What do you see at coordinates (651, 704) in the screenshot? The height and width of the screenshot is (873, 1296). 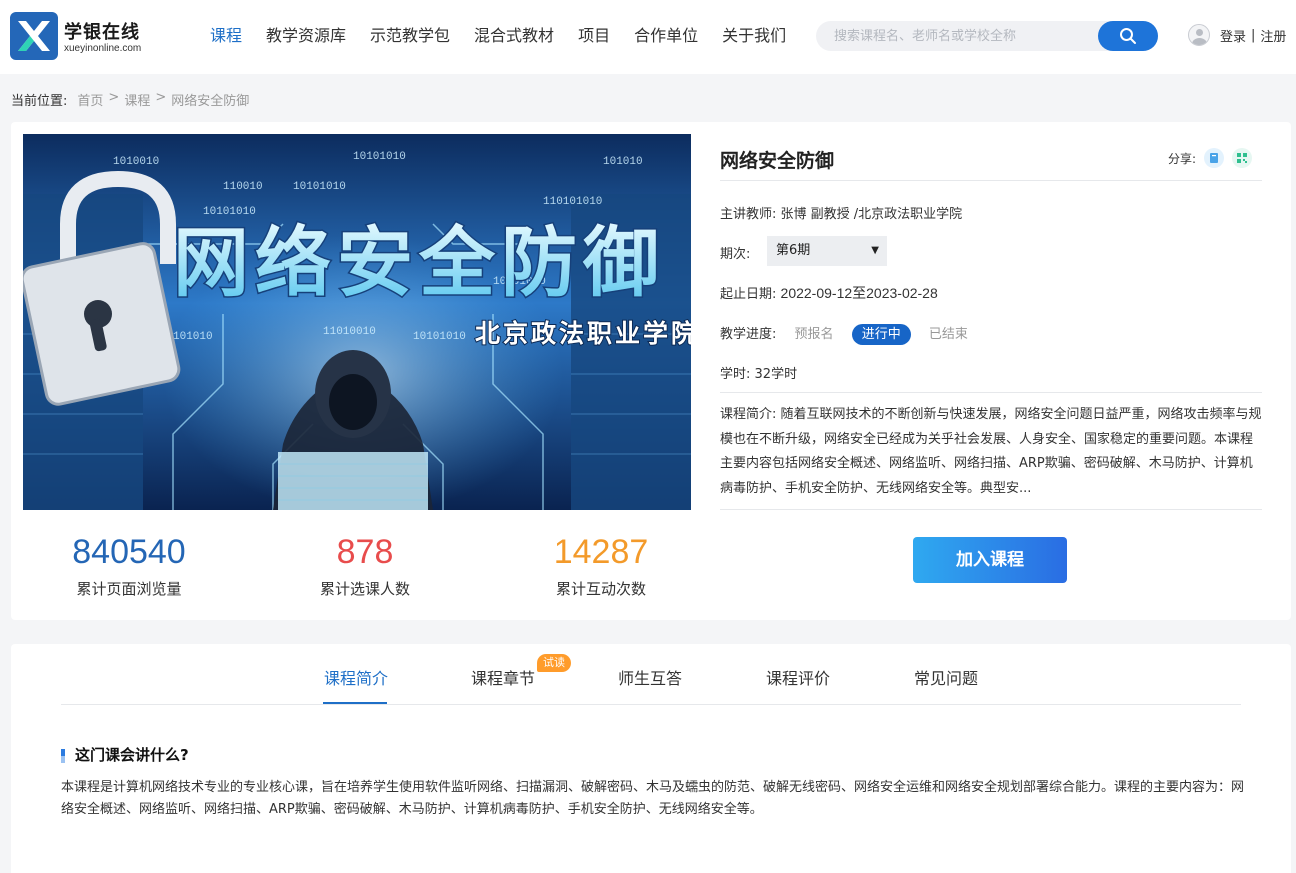 I see `tabs-divider` at bounding box center [651, 704].